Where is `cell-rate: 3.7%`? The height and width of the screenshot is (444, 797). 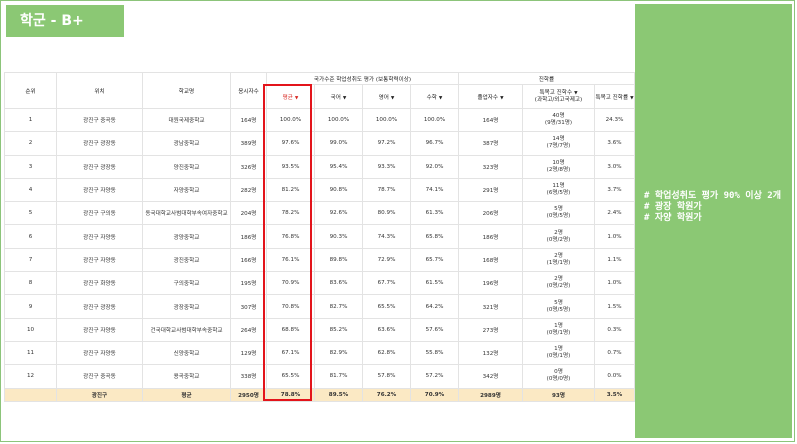 cell-rate: 3.7% is located at coordinates (614, 190).